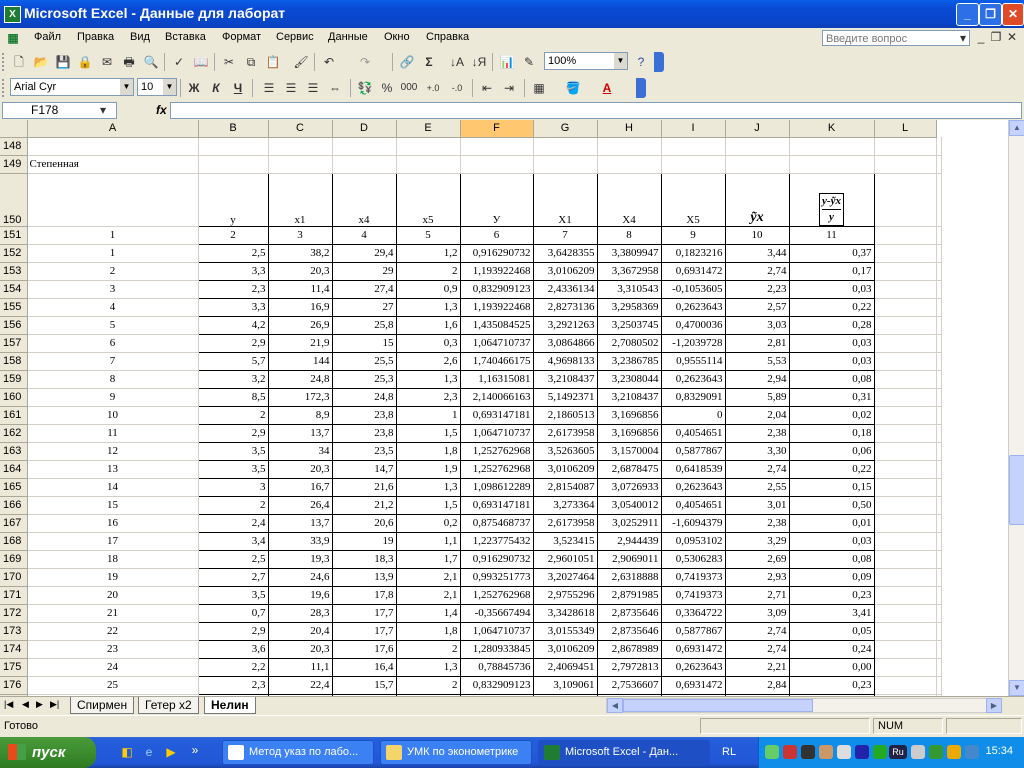  Describe the element at coordinates (565, 235) in the screenshot. I see `cell-g151: 7` at that location.